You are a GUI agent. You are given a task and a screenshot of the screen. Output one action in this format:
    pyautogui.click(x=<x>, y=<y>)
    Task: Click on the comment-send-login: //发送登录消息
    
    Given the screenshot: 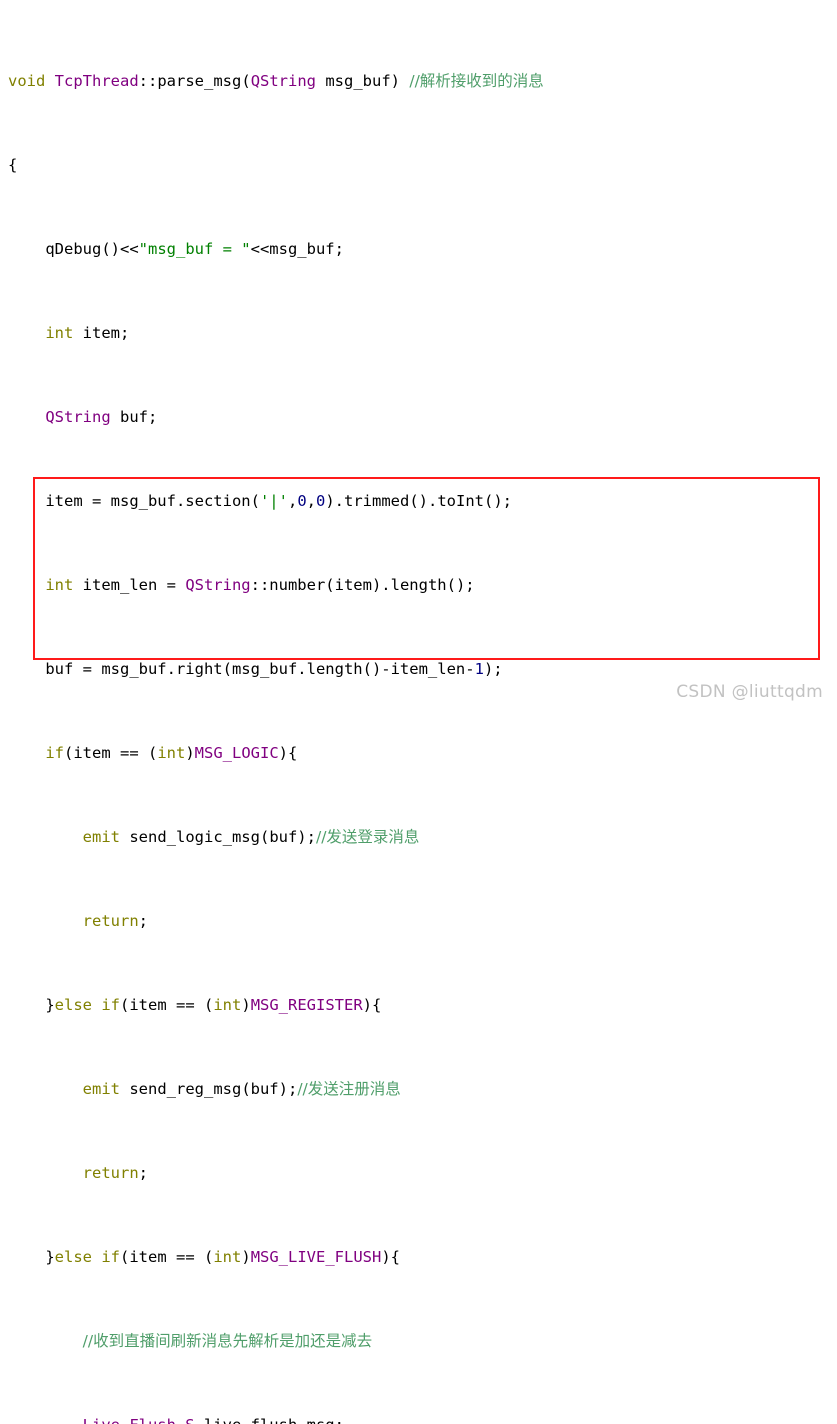 What is the action you would take?
    pyautogui.click(x=367, y=837)
    